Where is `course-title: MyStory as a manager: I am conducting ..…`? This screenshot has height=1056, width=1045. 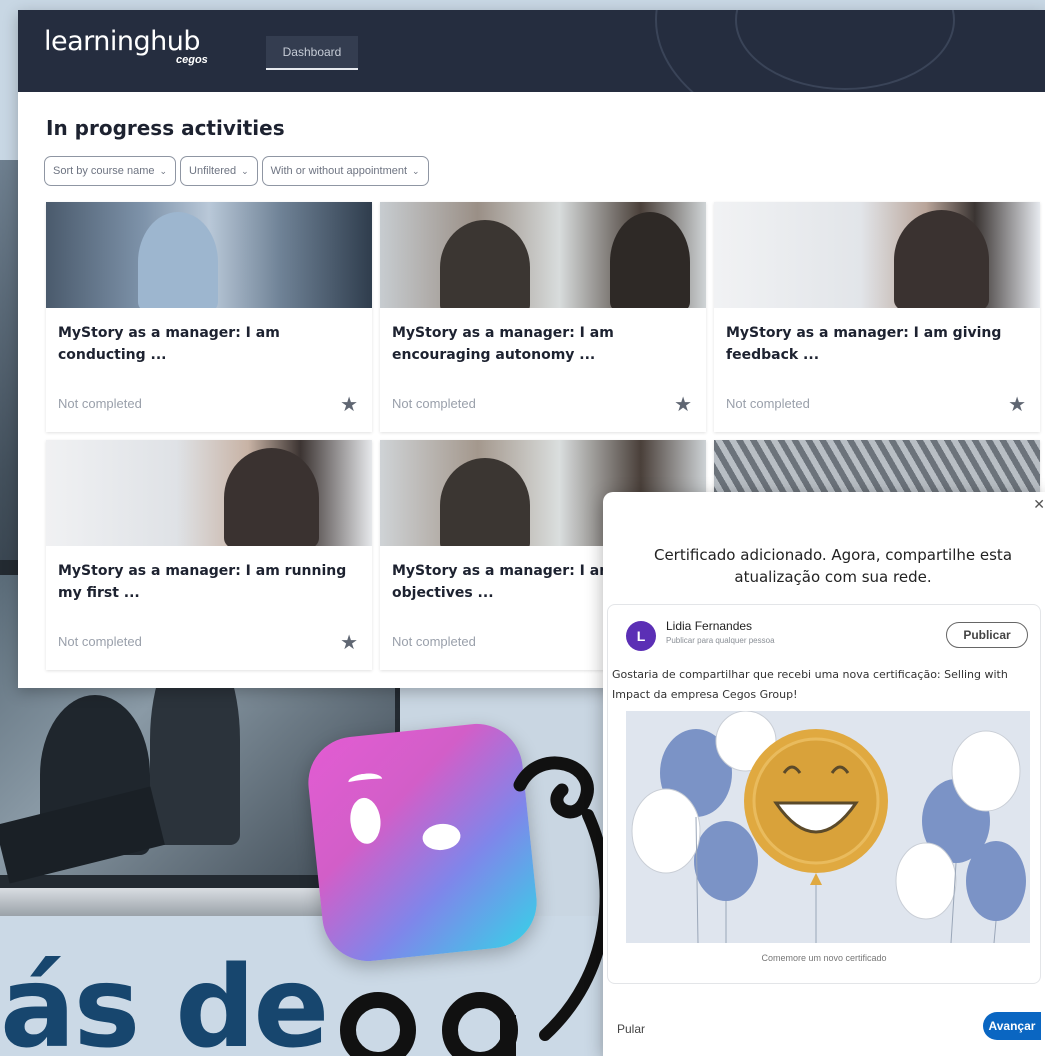
course-title: MyStory as a manager: I am conducting ..… is located at coordinates (169, 344).